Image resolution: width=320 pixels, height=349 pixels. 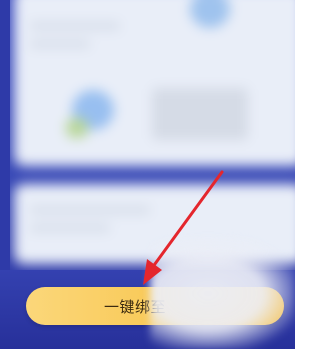 What do you see at coordinates (222, 293) in the screenshot?
I see `blur-overlay` at bounding box center [222, 293].